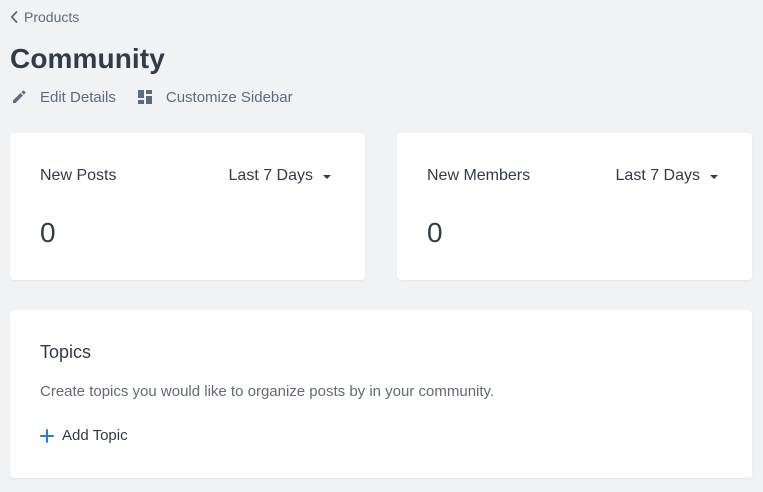 Image resolution: width=763 pixels, height=492 pixels. What do you see at coordinates (19, 97) in the screenshot?
I see `pencil-icon` at bounding box center [19, 97].